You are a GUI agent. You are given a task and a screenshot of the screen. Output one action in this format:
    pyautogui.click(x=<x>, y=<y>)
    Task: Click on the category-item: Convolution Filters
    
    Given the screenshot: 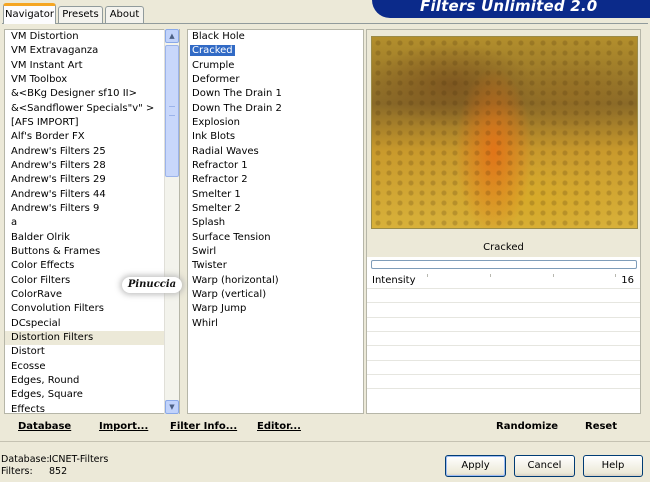 What is the action you would take?
    pyautogui.click(x=92, y=309)
    